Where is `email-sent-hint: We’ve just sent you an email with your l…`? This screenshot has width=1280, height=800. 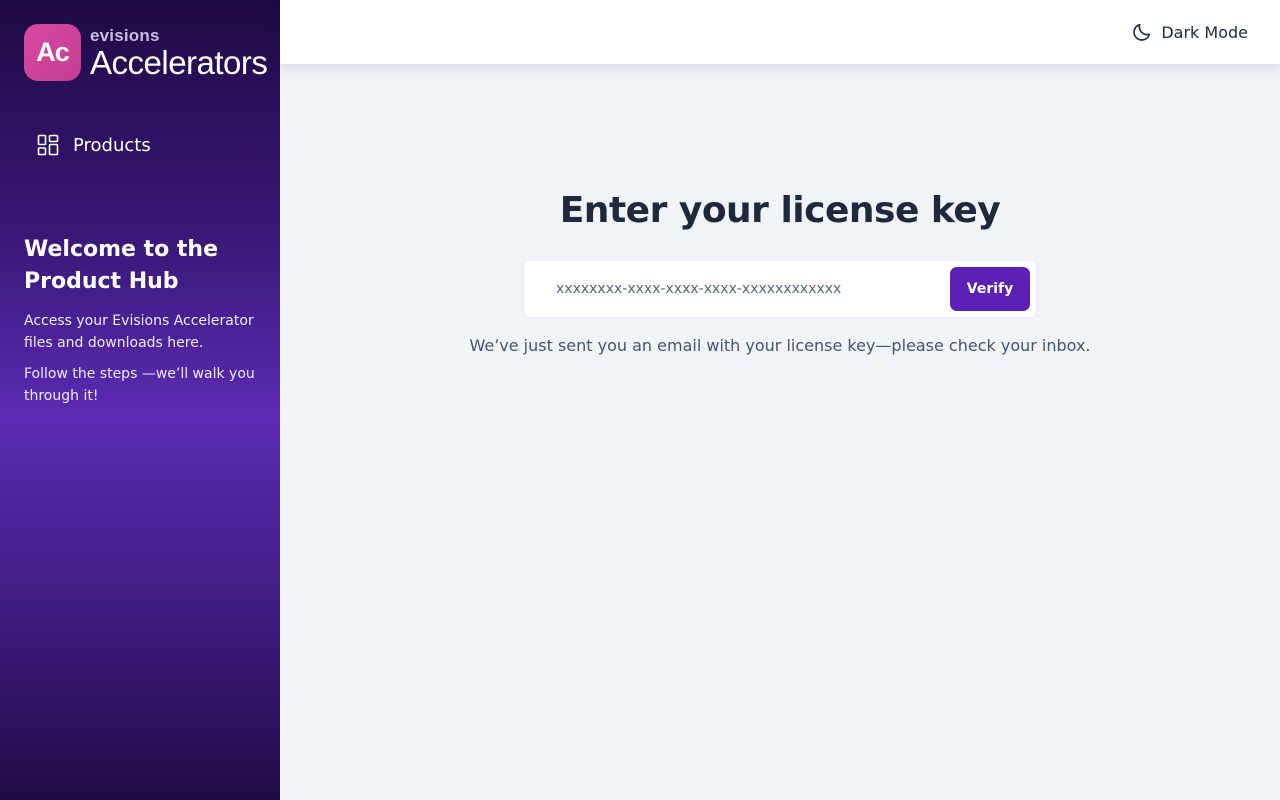
email-sent-hint: We’ve just sent you an email with your l… is located at coordinates (780, 345).